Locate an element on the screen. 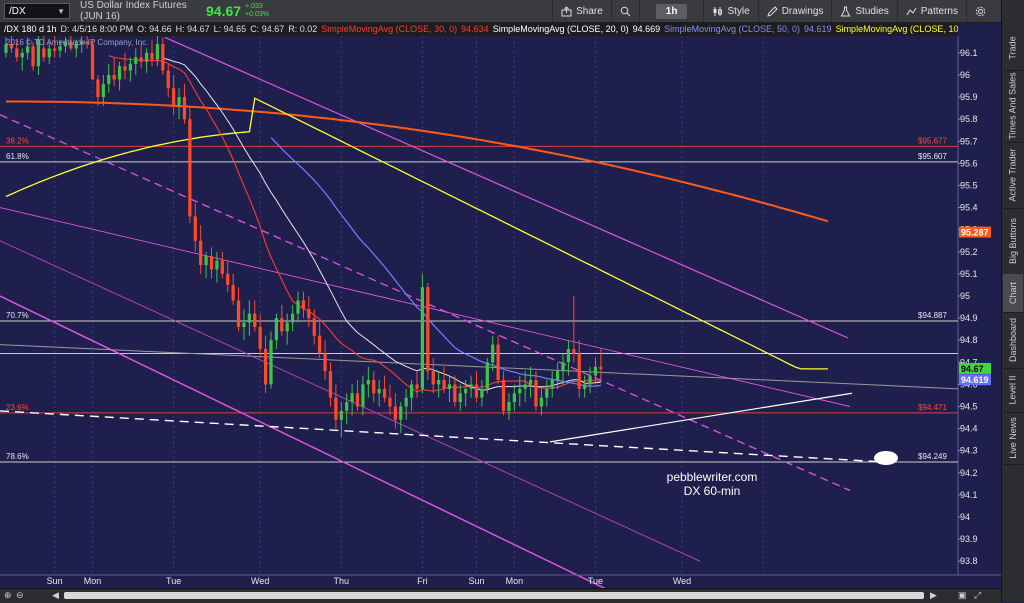  studies-button: Studies is located at coordinates (863, 11).